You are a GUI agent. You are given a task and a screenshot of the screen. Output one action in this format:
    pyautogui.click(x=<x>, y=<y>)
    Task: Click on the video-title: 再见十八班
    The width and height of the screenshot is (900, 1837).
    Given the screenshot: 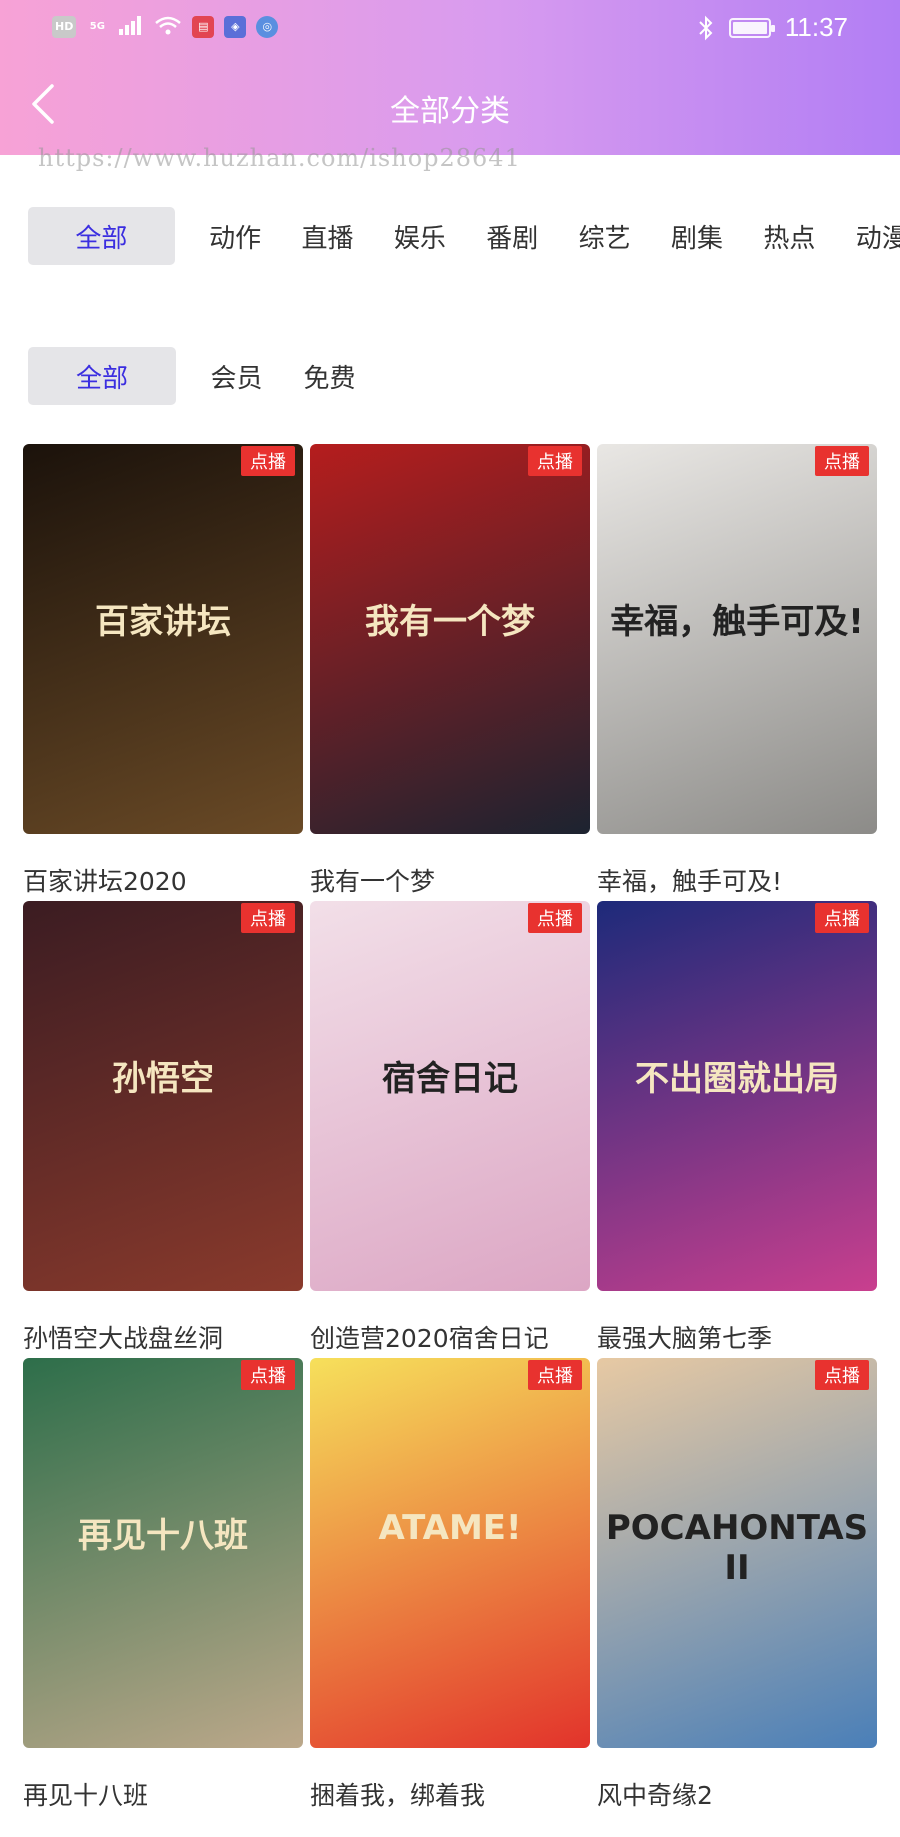 What is the action you would take?
    pyautogui.click(x=163, y=1794)
    